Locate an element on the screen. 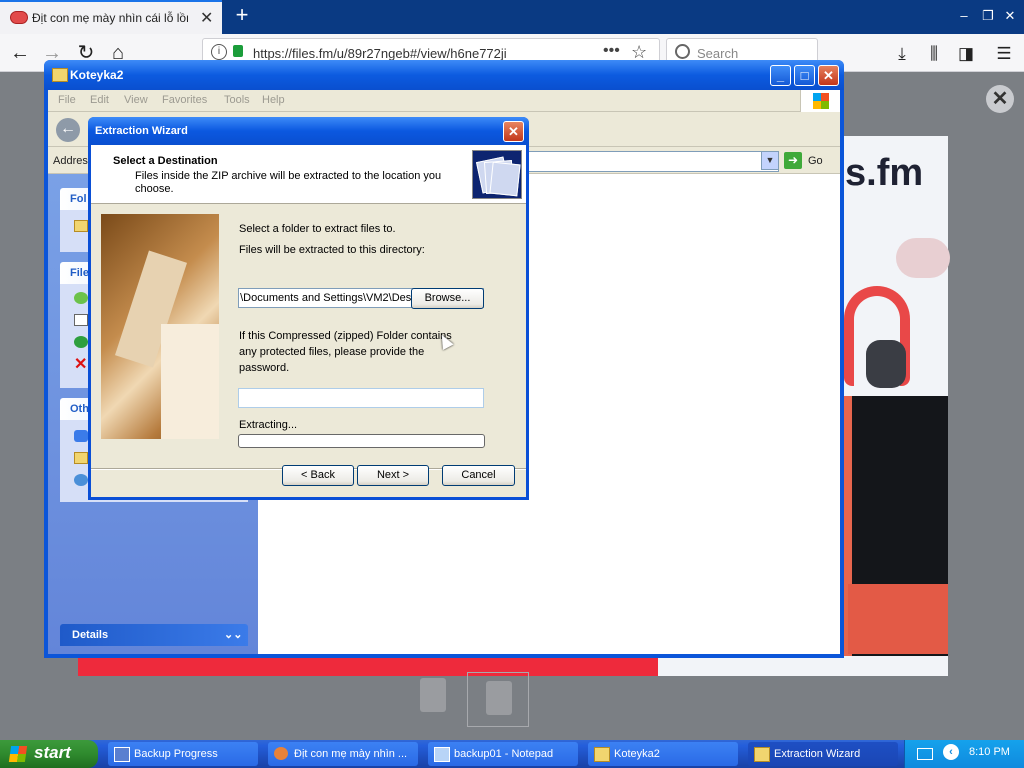  wizard-title: Extraction Wizard is located at coordinates (141, 131).